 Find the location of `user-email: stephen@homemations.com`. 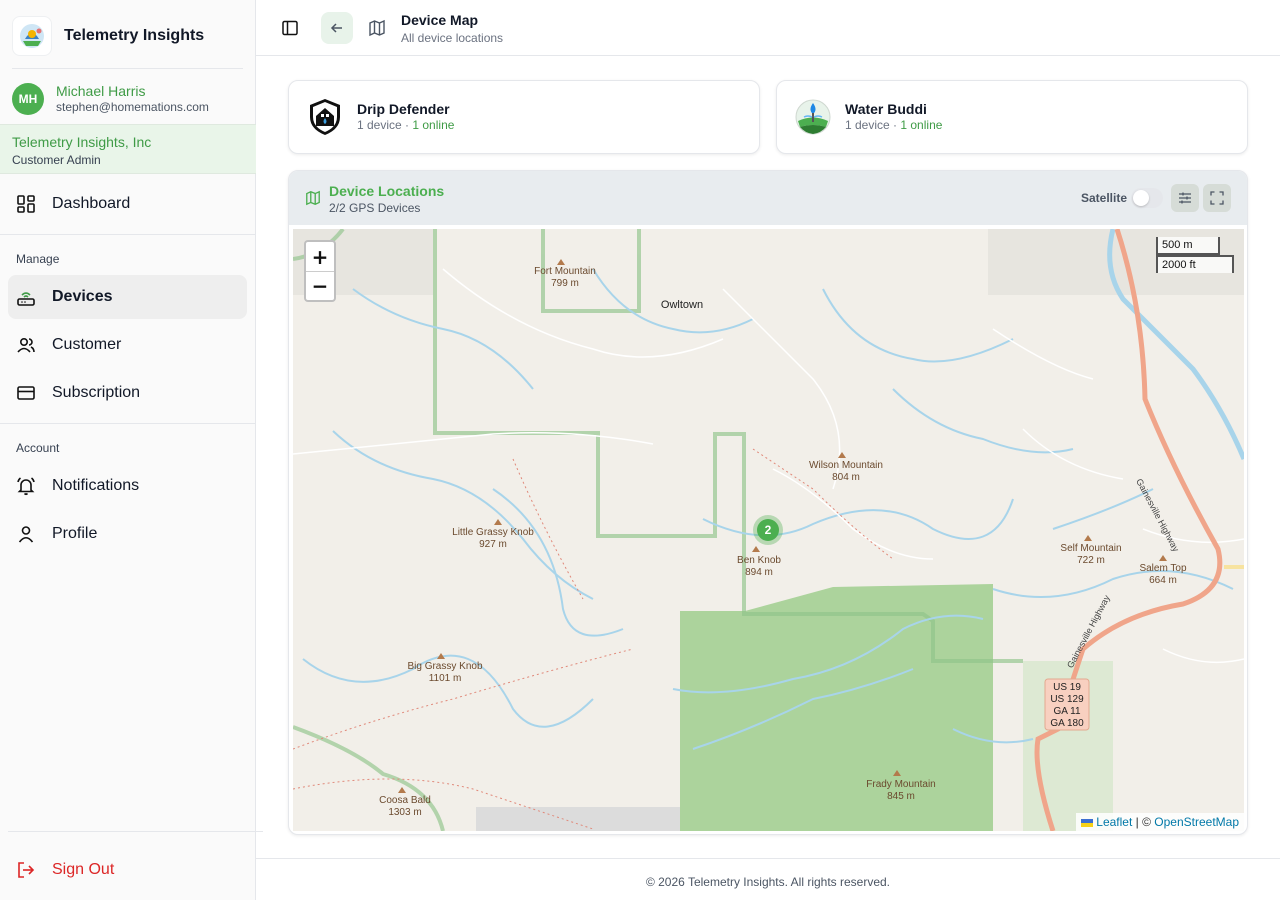

user-email: stephen@homemations.com is located at coordinates (132, 107).